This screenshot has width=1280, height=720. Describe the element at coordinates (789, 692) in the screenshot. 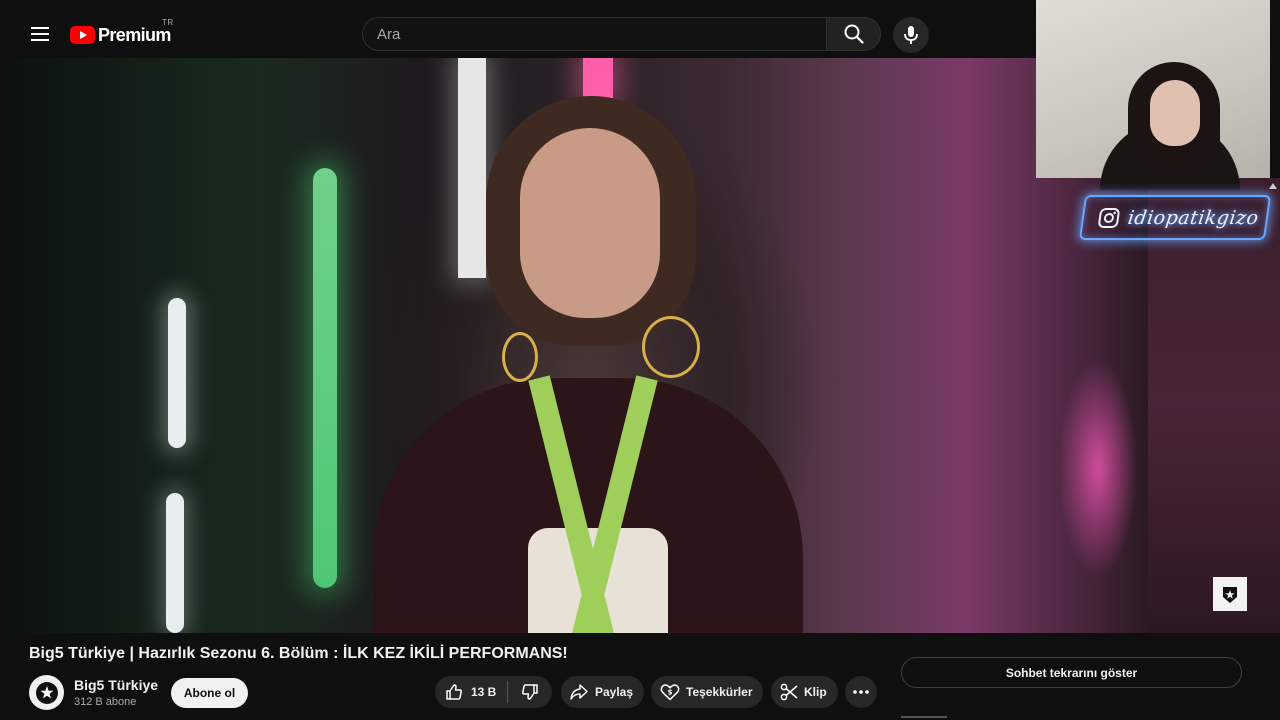

I see `scissors-icon` at that location.